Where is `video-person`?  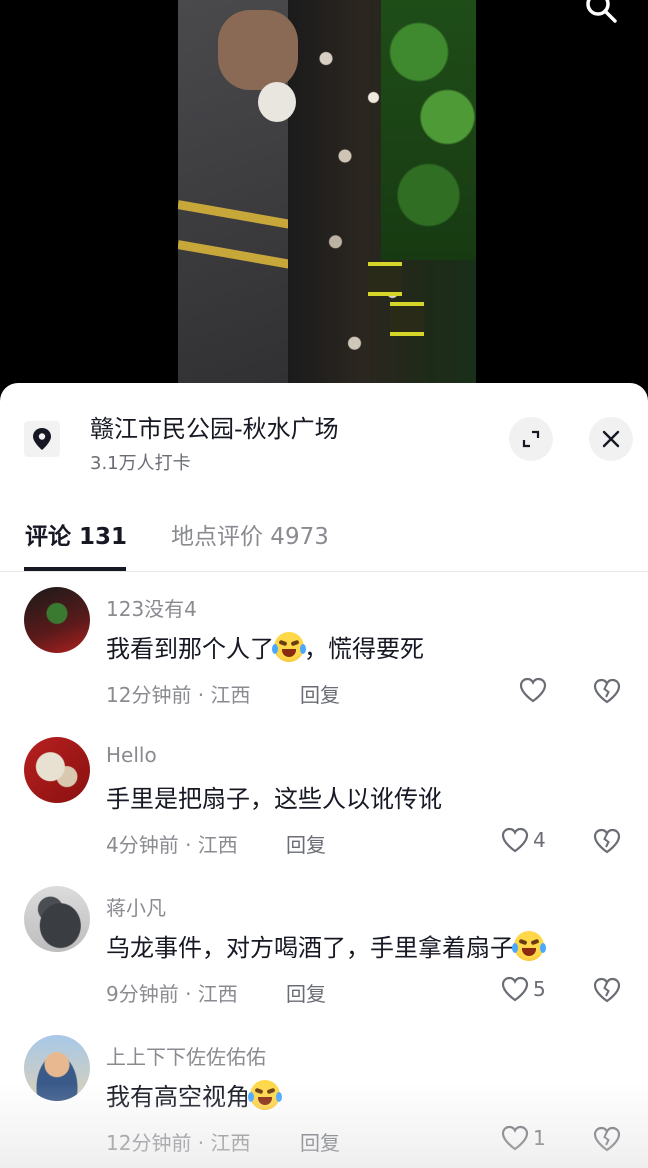
video-person is located at coordinates (258, 50).